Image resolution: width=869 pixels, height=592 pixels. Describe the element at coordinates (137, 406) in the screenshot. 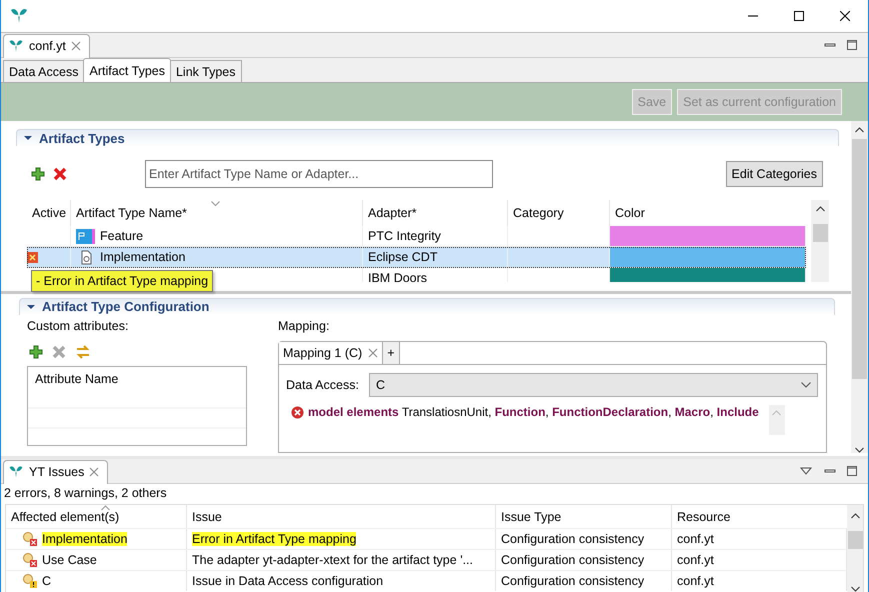

I see `attribute-list: Attribute Name` at that location.